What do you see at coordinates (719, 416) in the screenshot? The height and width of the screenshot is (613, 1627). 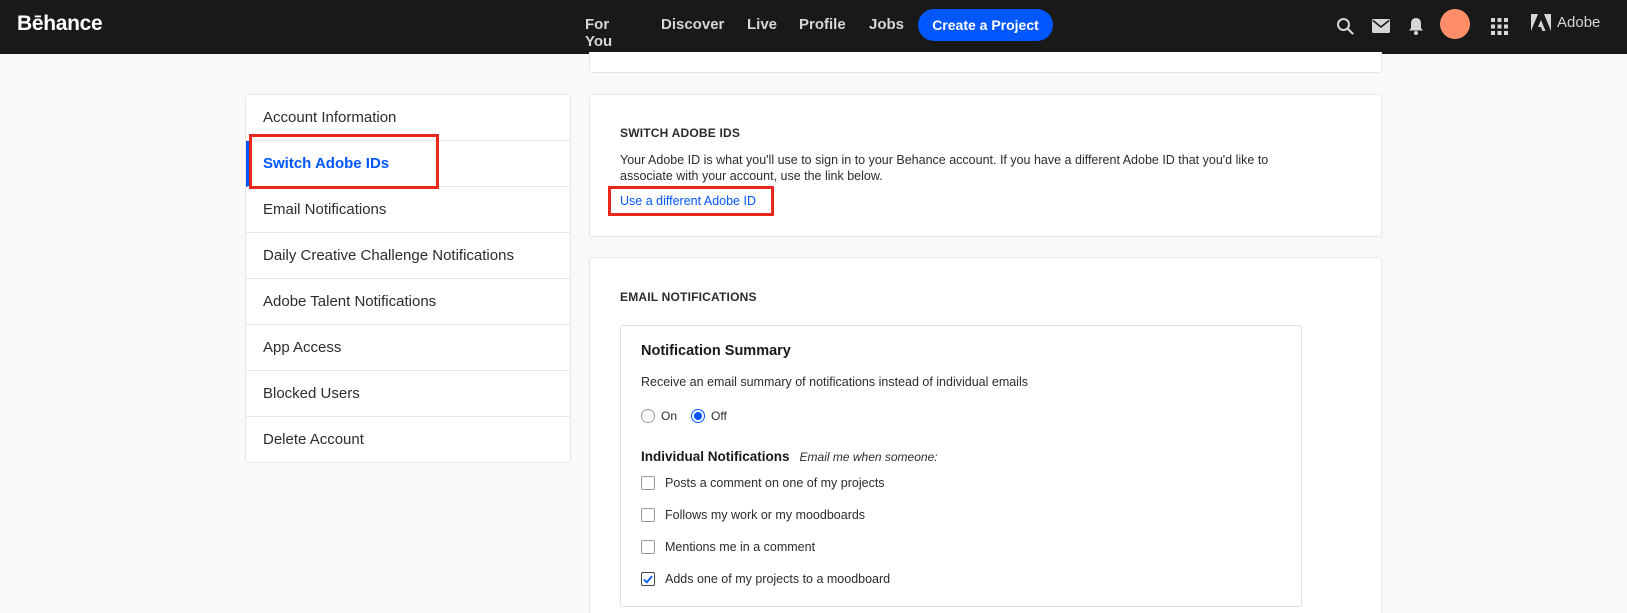 I see `summary-off-label: Off` at bounding box center [719, 416].